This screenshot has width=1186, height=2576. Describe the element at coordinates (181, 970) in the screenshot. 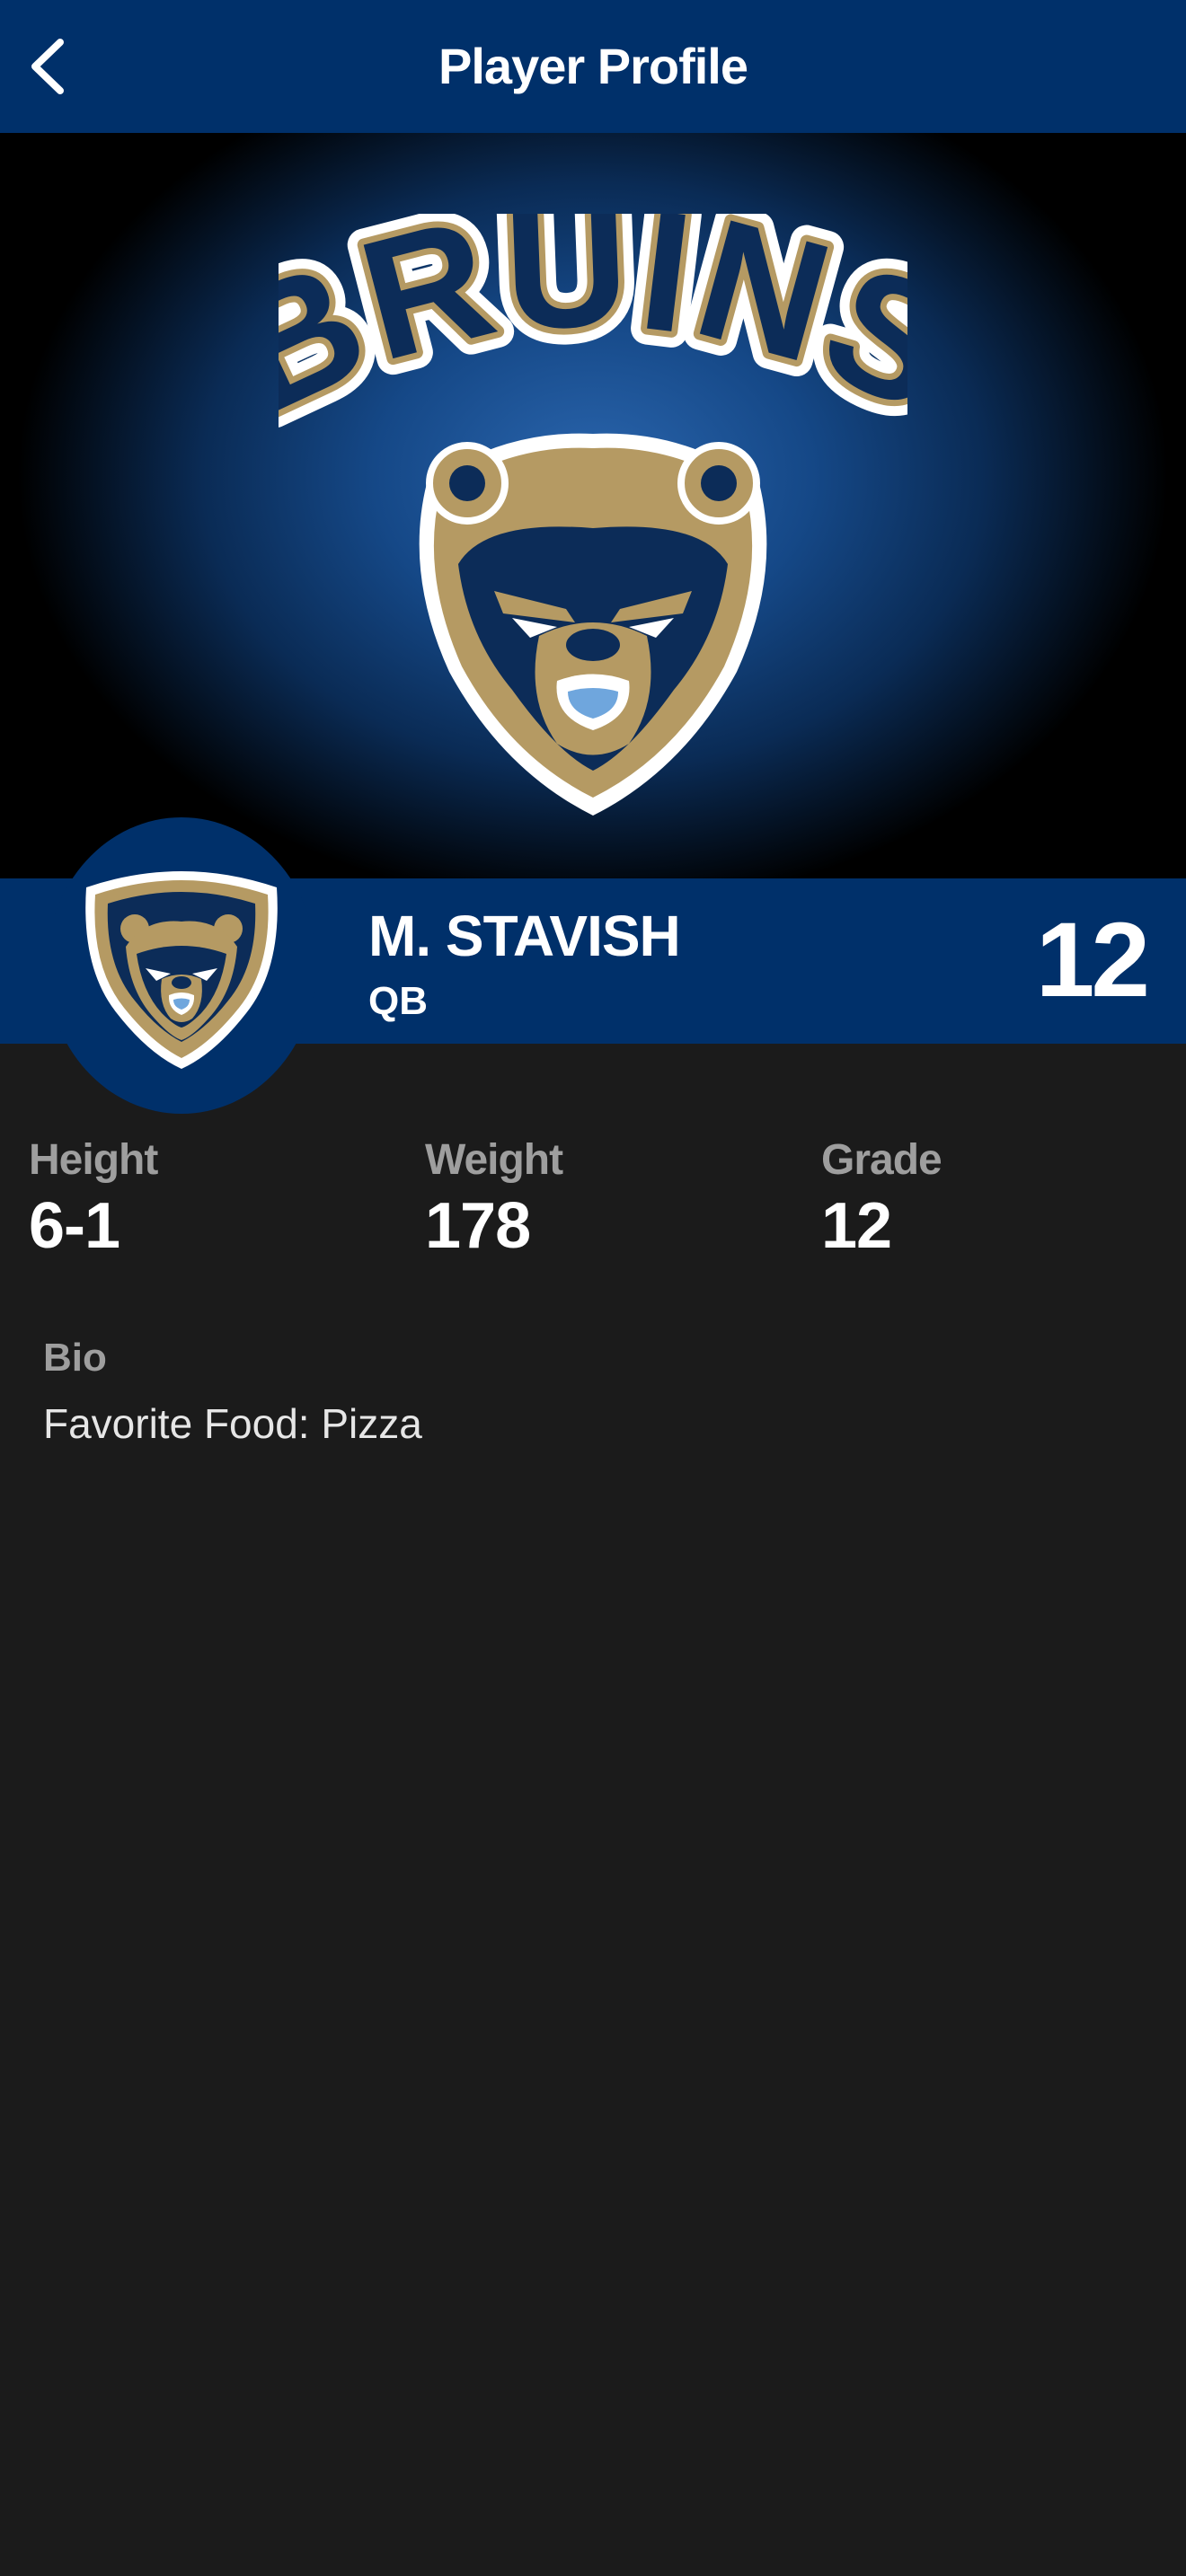

I see `team-shield-icon` at that location.